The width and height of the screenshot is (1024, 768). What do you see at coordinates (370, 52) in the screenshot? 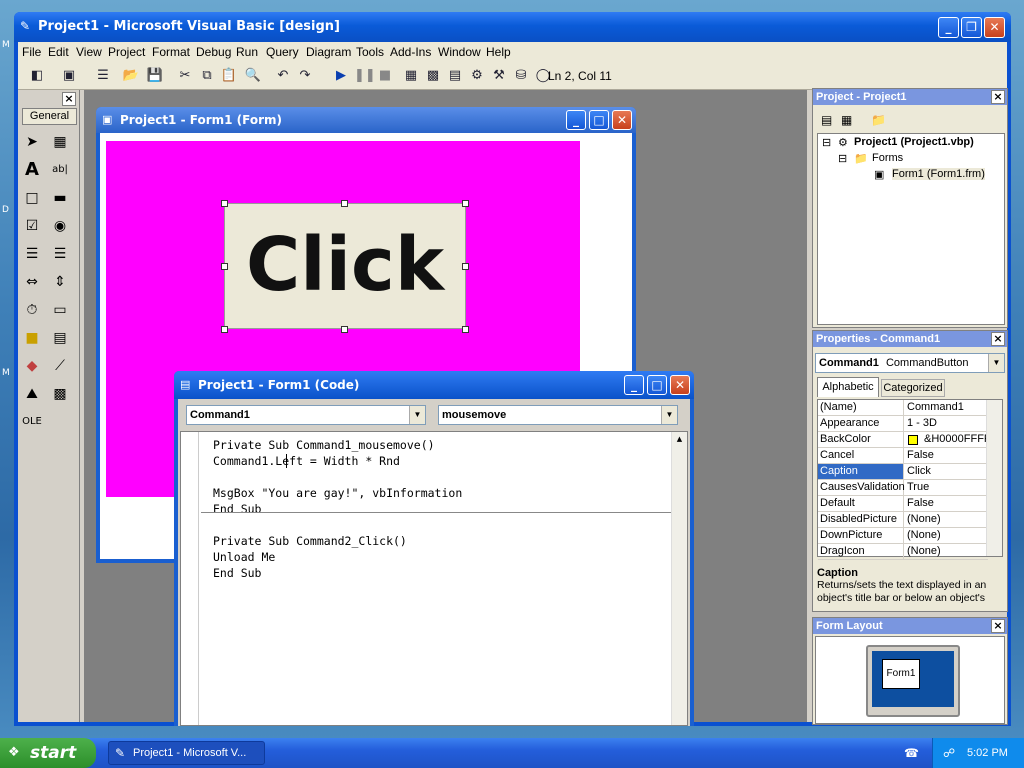
I see `menu-tools: Tools` at bounding box center [370, 52].